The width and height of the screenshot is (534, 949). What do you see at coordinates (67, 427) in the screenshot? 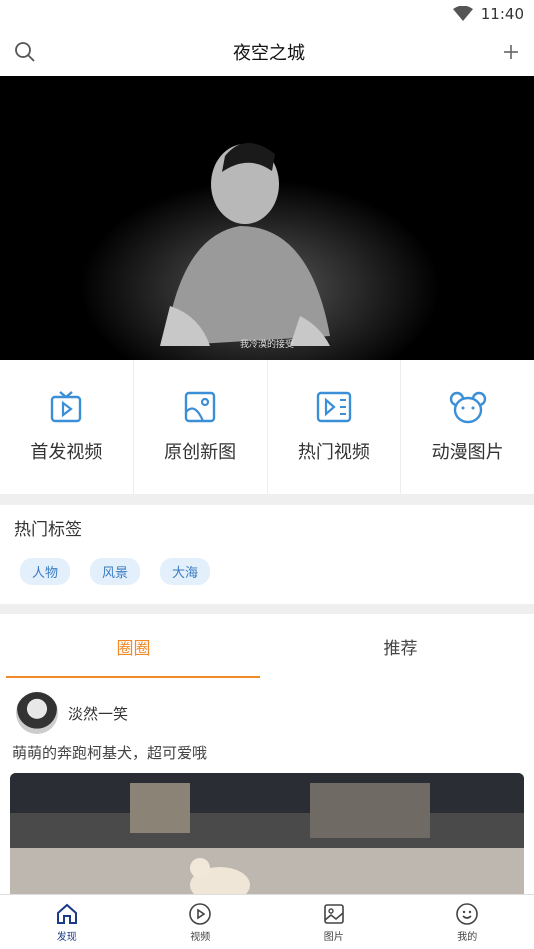
I see `quick-link-first-video: 首发视频` at bounding box center [67, 427].